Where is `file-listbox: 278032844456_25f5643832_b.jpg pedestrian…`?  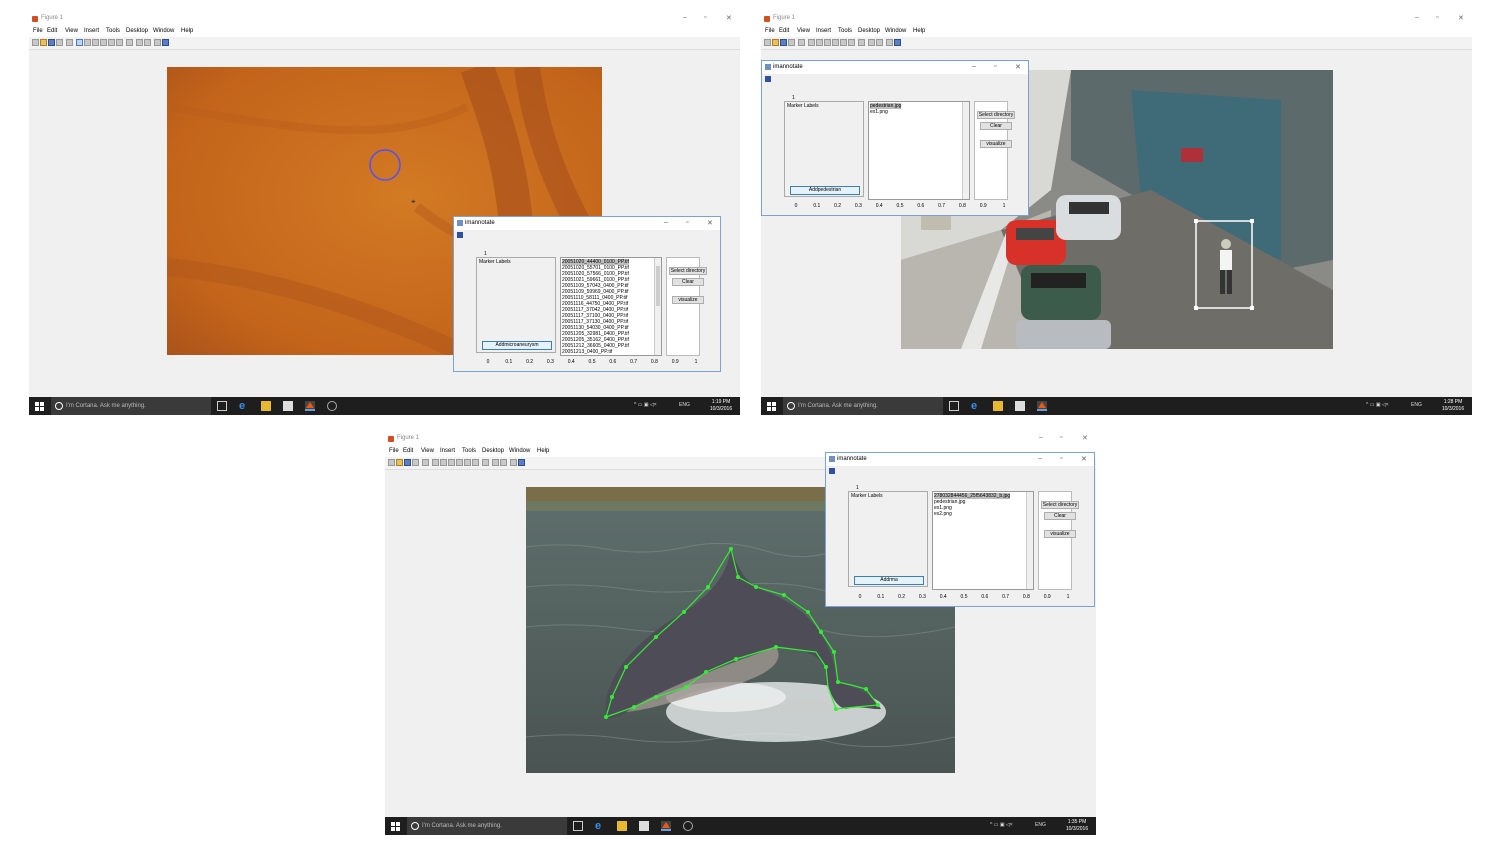
file-listbox: 278032844456_25f5643832_b.jpg pedestrian… is located at coordinates (983, 540).